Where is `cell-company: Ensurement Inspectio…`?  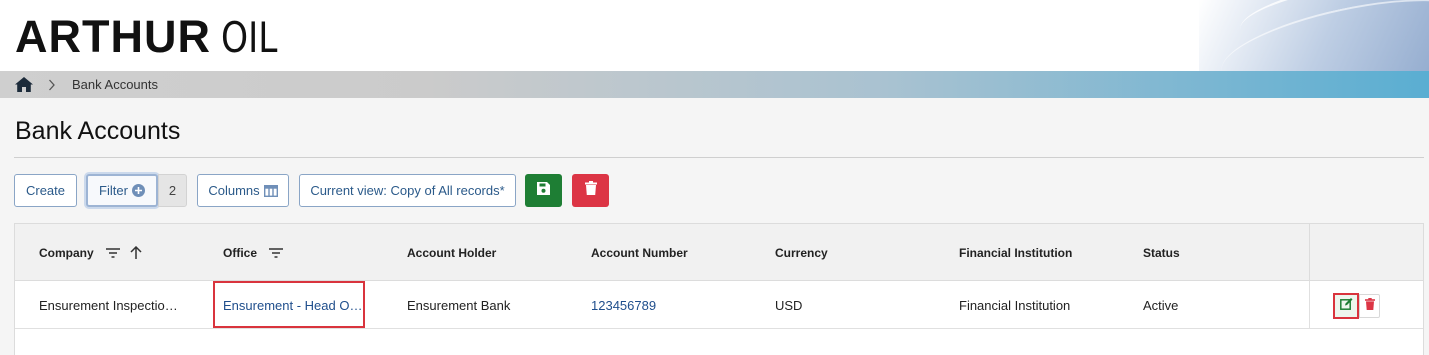 cell-company: Ensurement Inspectio… is located at coordinates (108, 305).